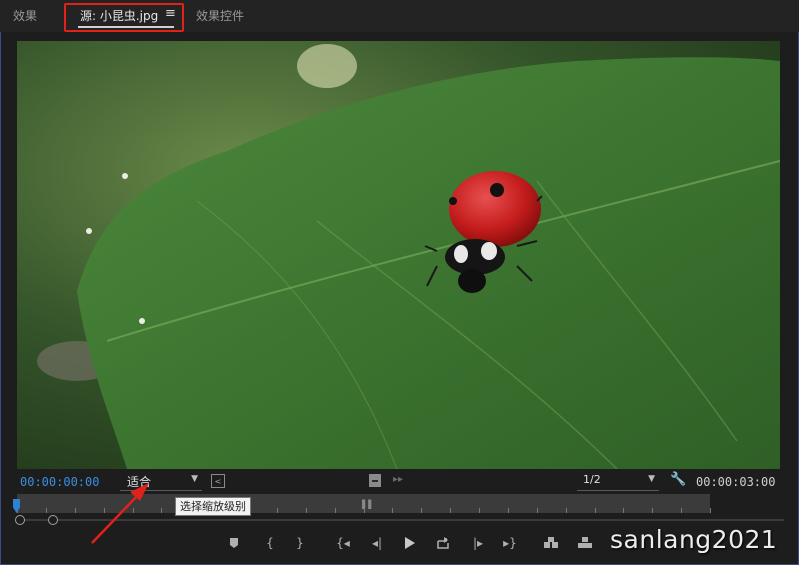  What do you see at coordinates (510, 543) in the screenshot?
I see `go-to-out-icon: ▸}` at bounding box center [510, 543].